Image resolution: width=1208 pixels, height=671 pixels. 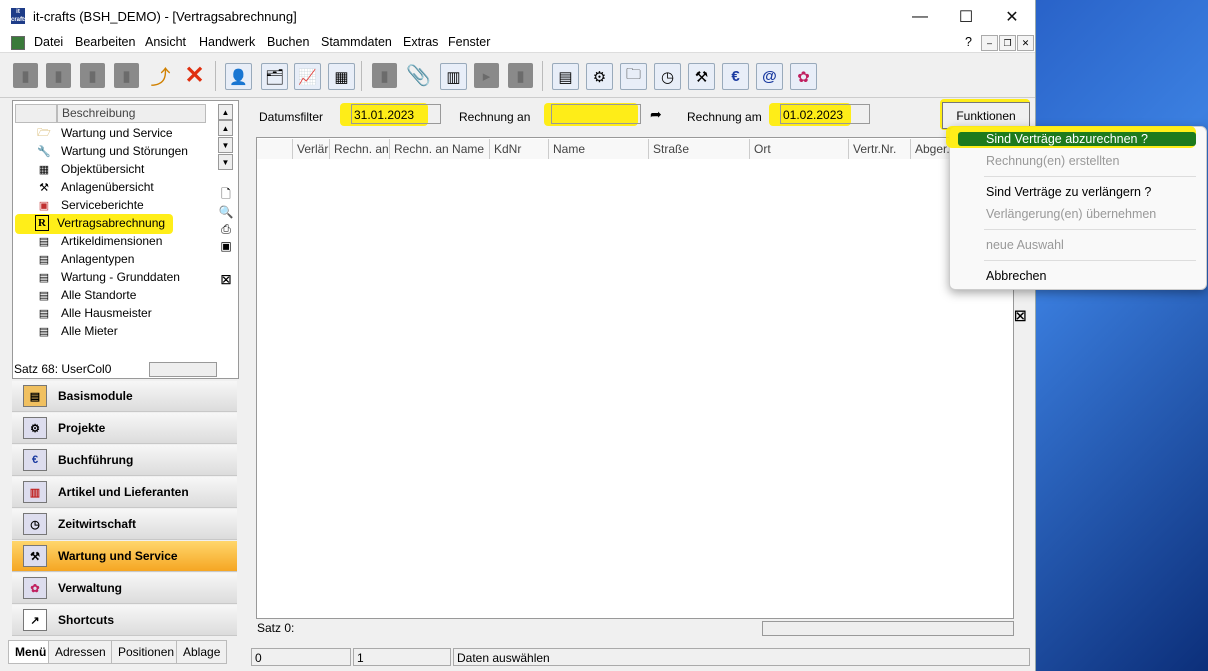 What do you see at coordinates (124, 492) in the screenshot?
I see `nav-artikel-lieferanten: ▥ Artikel und Lieferanten` at bounding box center [124, 492].